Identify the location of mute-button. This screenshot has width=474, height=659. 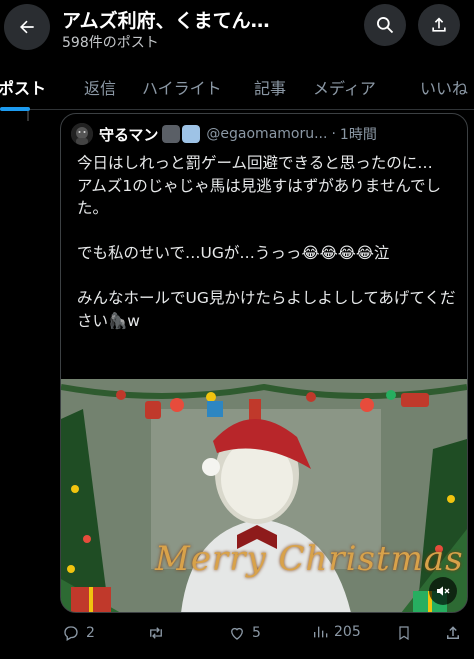
(443, 591).